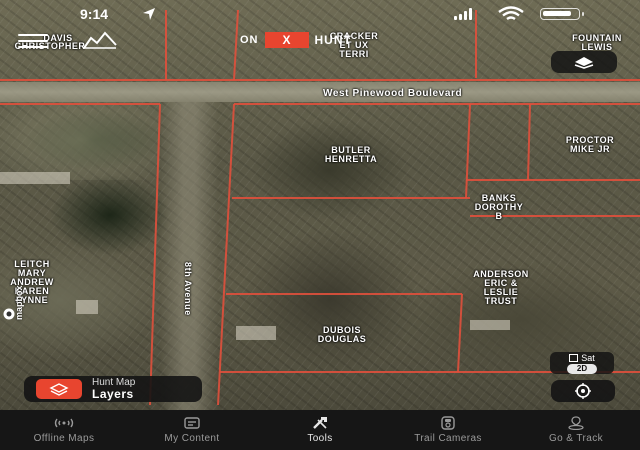 The width and height of the screenshot is (640, 450). Describe the element at coordinates (59, 389) in the screenshot. I see `layers-icon` at that location.